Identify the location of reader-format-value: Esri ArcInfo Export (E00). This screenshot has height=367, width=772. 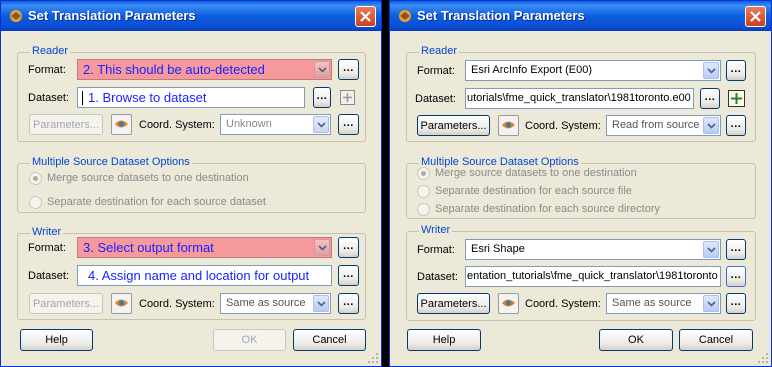
(532, 70).